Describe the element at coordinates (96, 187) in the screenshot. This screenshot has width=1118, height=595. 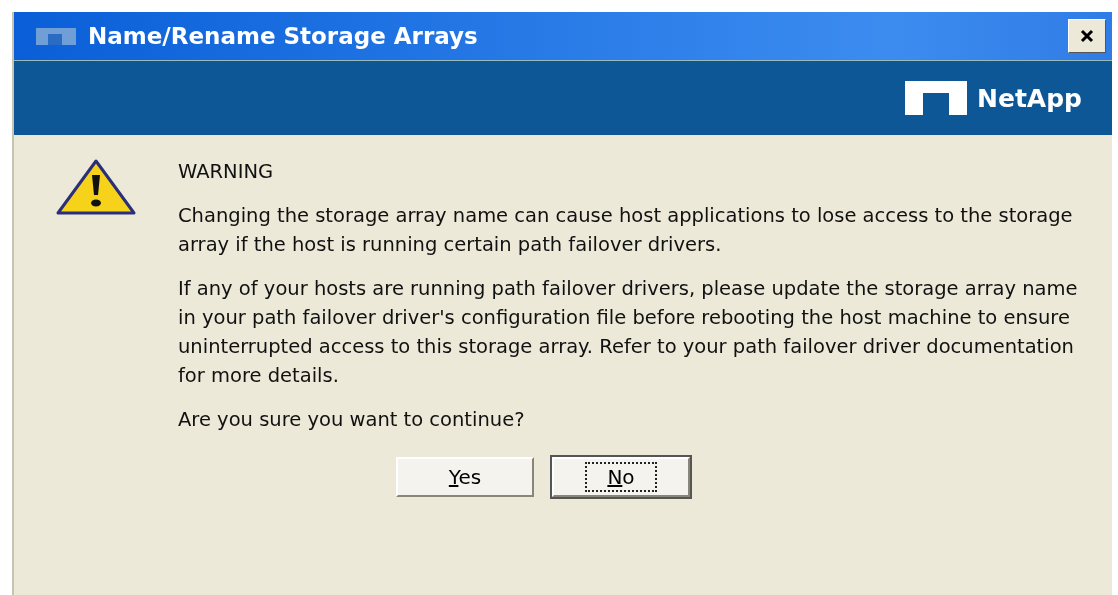
I see `warning-icon` at that location.